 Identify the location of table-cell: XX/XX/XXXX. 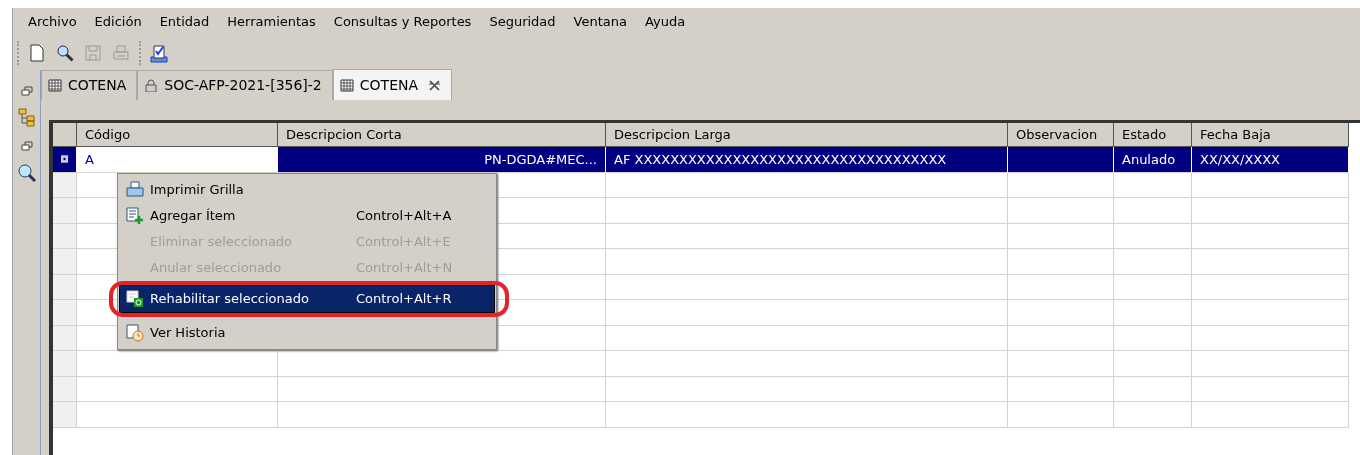
(1270, 160).